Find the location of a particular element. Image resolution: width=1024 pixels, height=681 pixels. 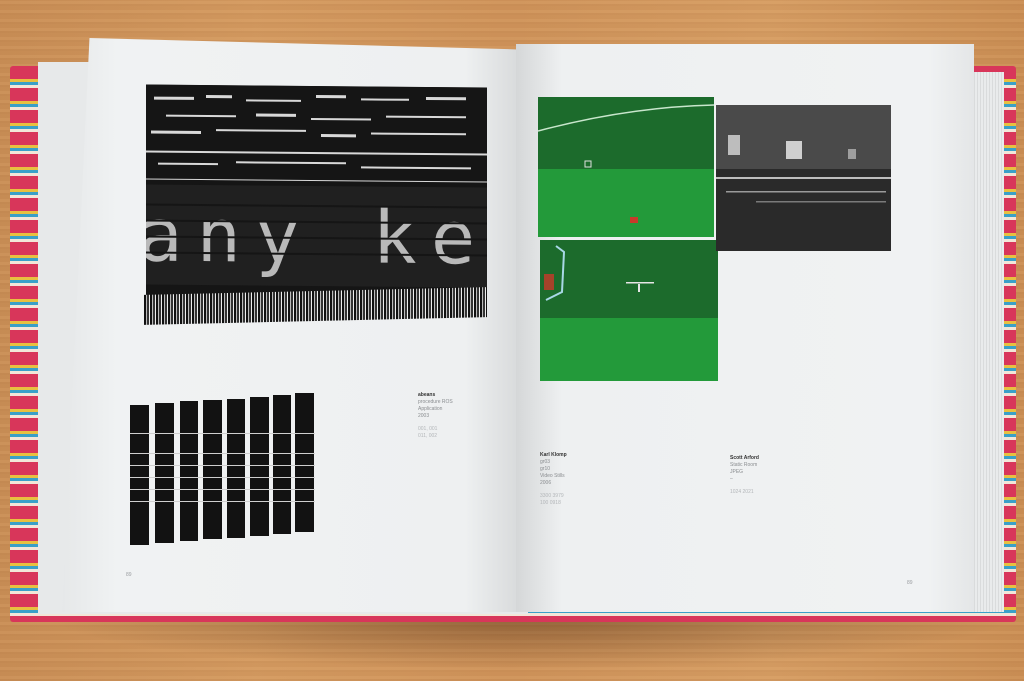

caption-line: 2006 is located at coordinates (546, 483).